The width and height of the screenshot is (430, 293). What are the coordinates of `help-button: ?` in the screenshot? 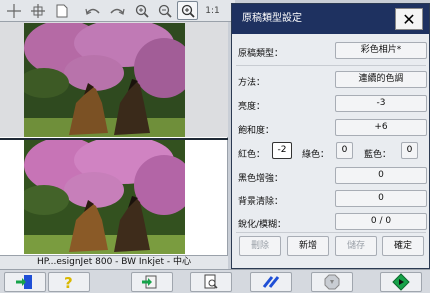 It's located at (69, 282).